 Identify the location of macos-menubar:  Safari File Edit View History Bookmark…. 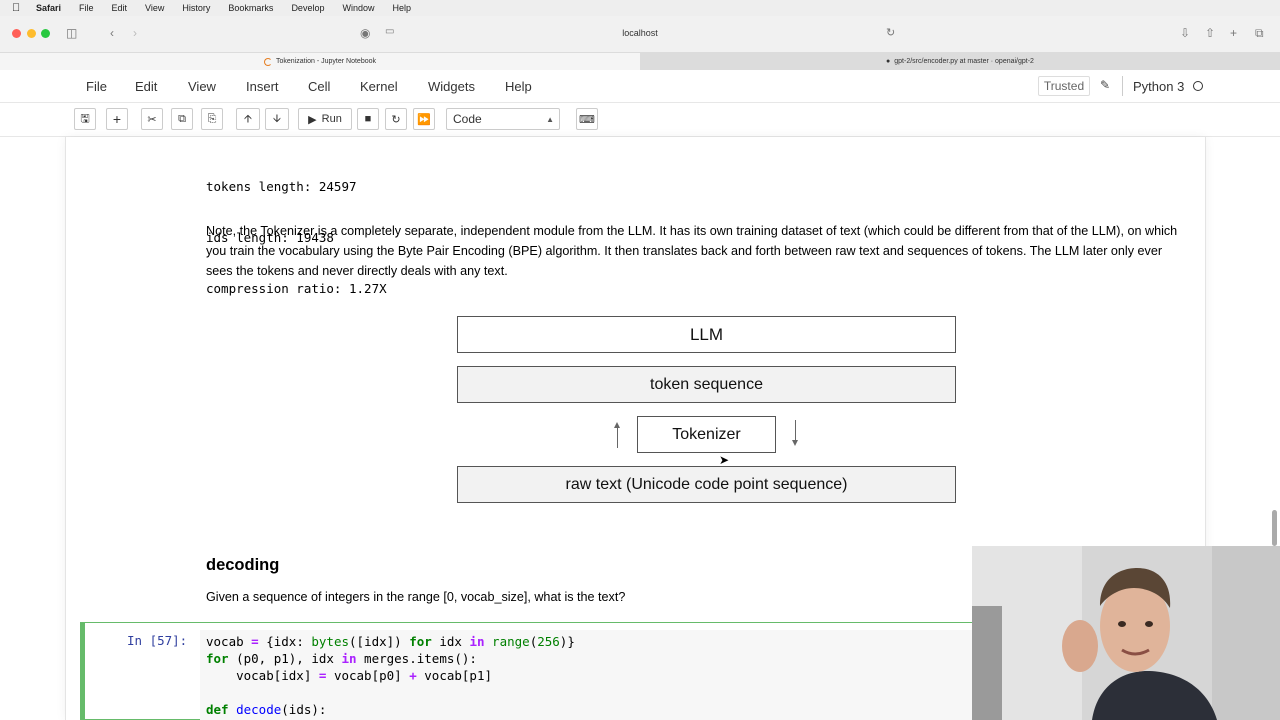
(640, 8).